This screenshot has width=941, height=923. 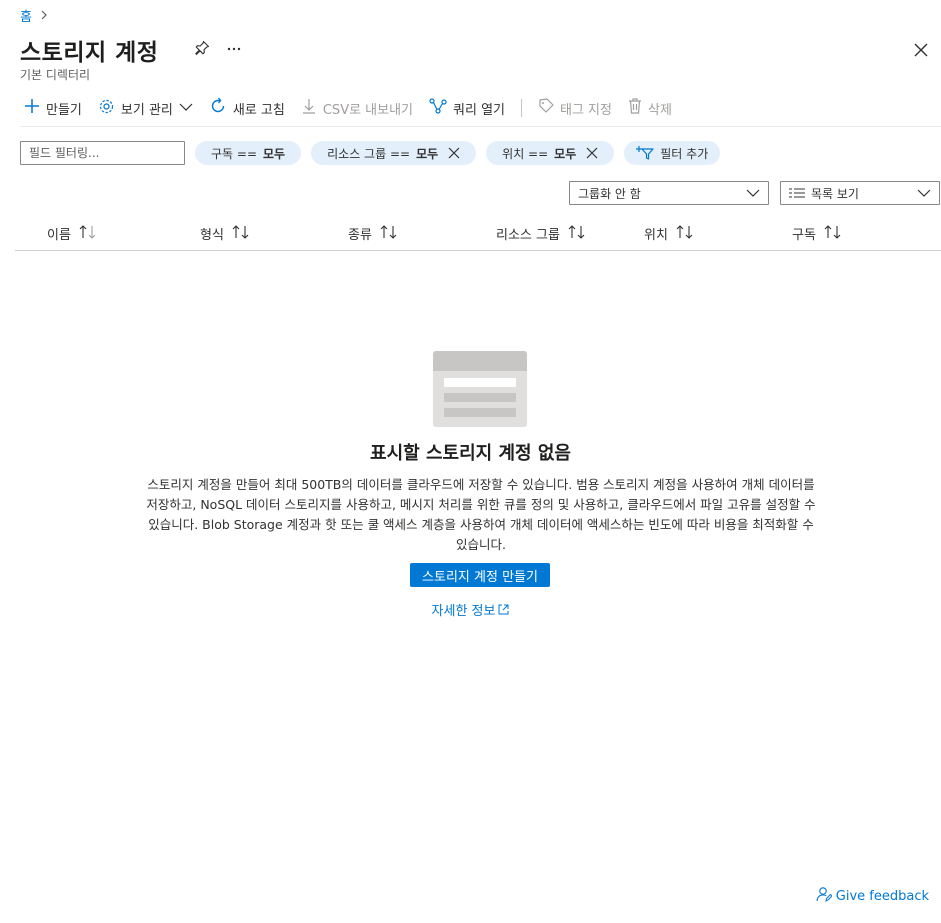 I want to click on give-feedback-label: Give feedback, so click(x=882, y=896).